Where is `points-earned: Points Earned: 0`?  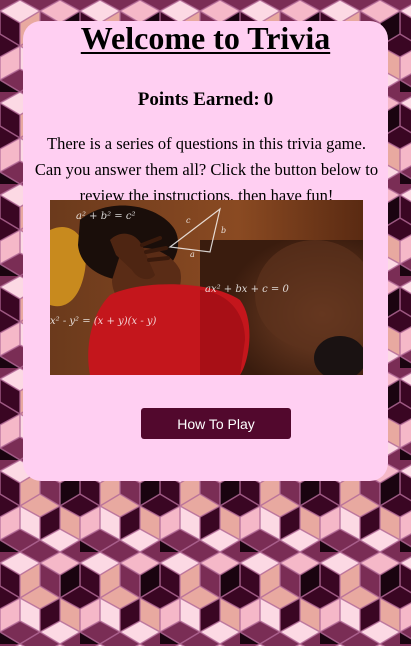 points-earned: Points Earned: 0 is located at coordinates (205, 100).